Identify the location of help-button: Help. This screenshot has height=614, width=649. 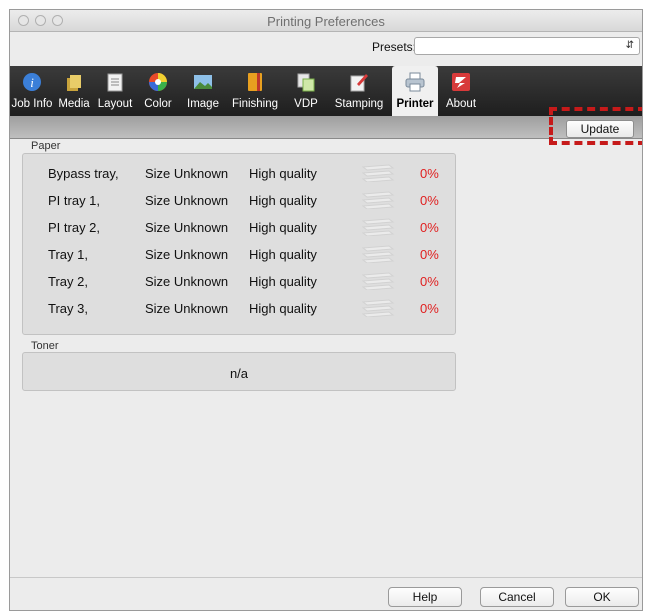
(425, 597).